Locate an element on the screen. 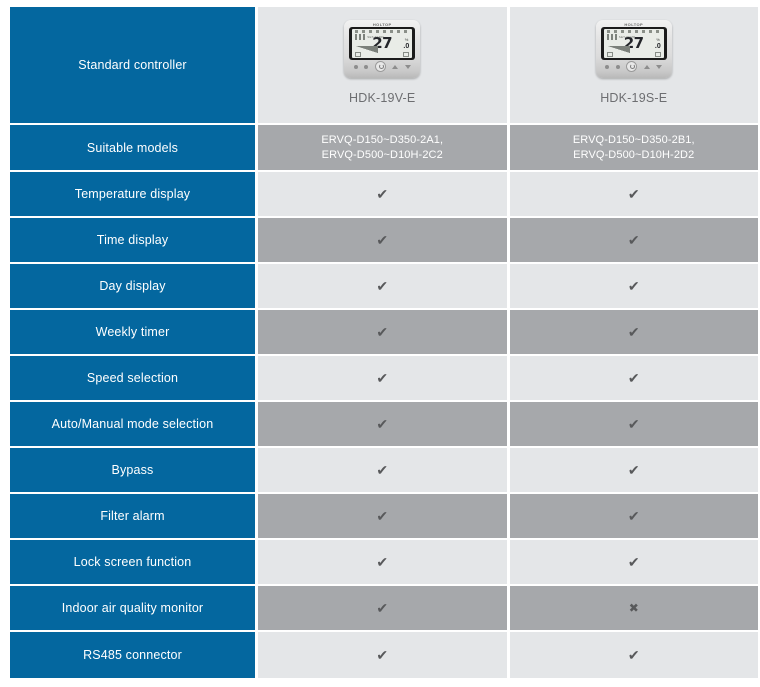  table-row: Auto/Manual mode selection ✔ ✔ is located at coordinates (384, 425).